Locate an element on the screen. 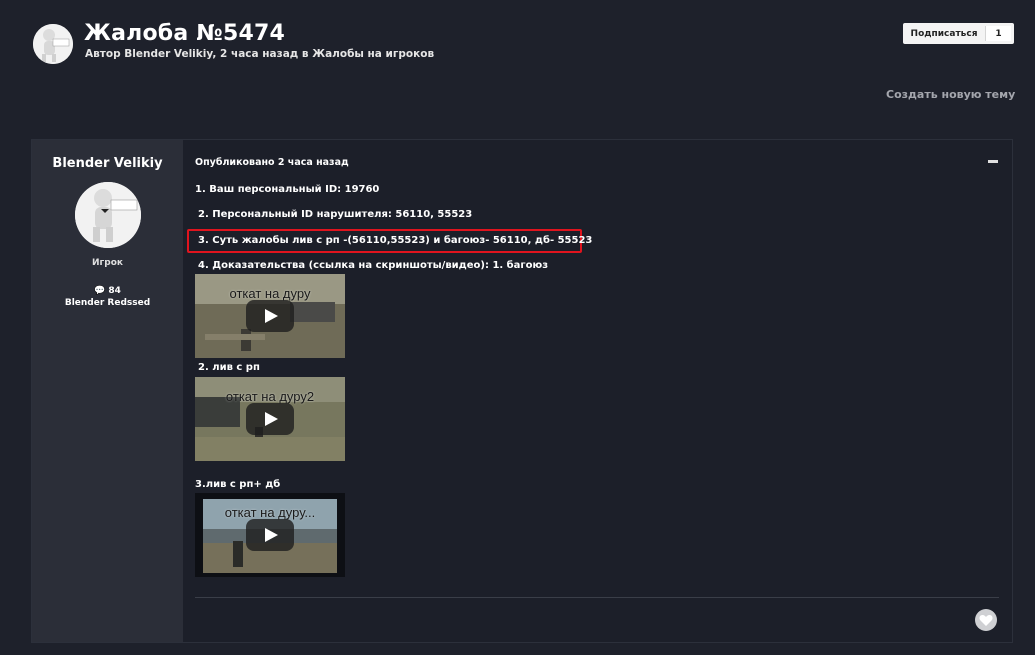  post-line: 1. Ваш персональный ID: 19760 is located at coordinates (287, 189).